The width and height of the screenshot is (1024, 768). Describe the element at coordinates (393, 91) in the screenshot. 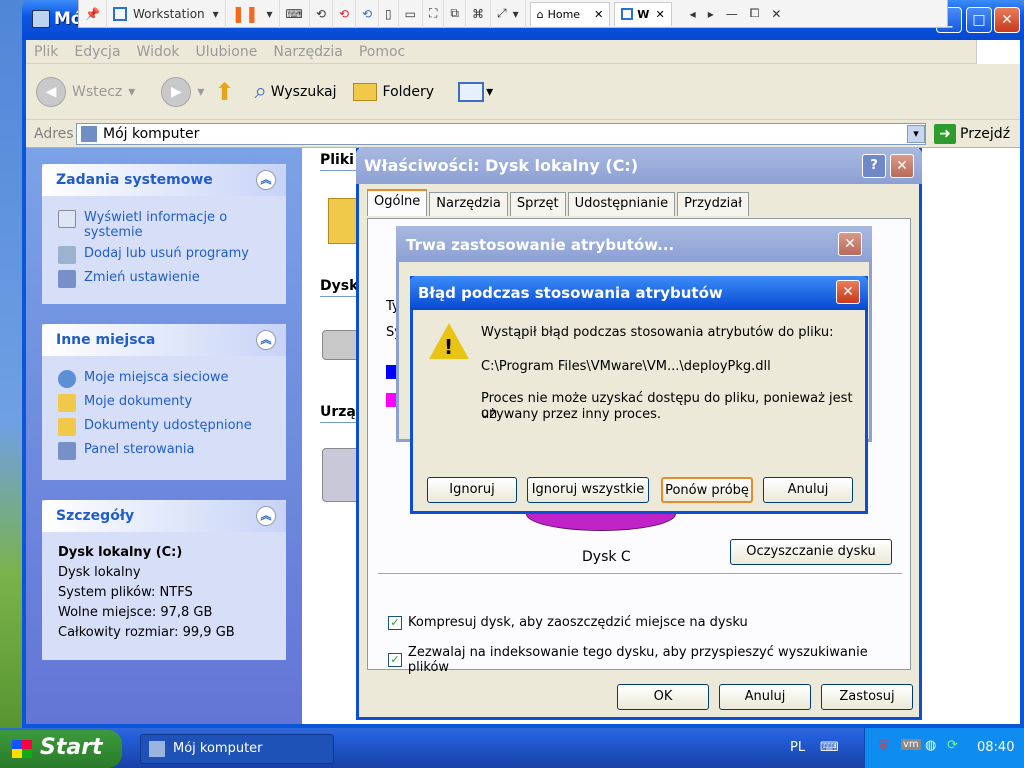

I see `folders-button: Foldery` at that location.